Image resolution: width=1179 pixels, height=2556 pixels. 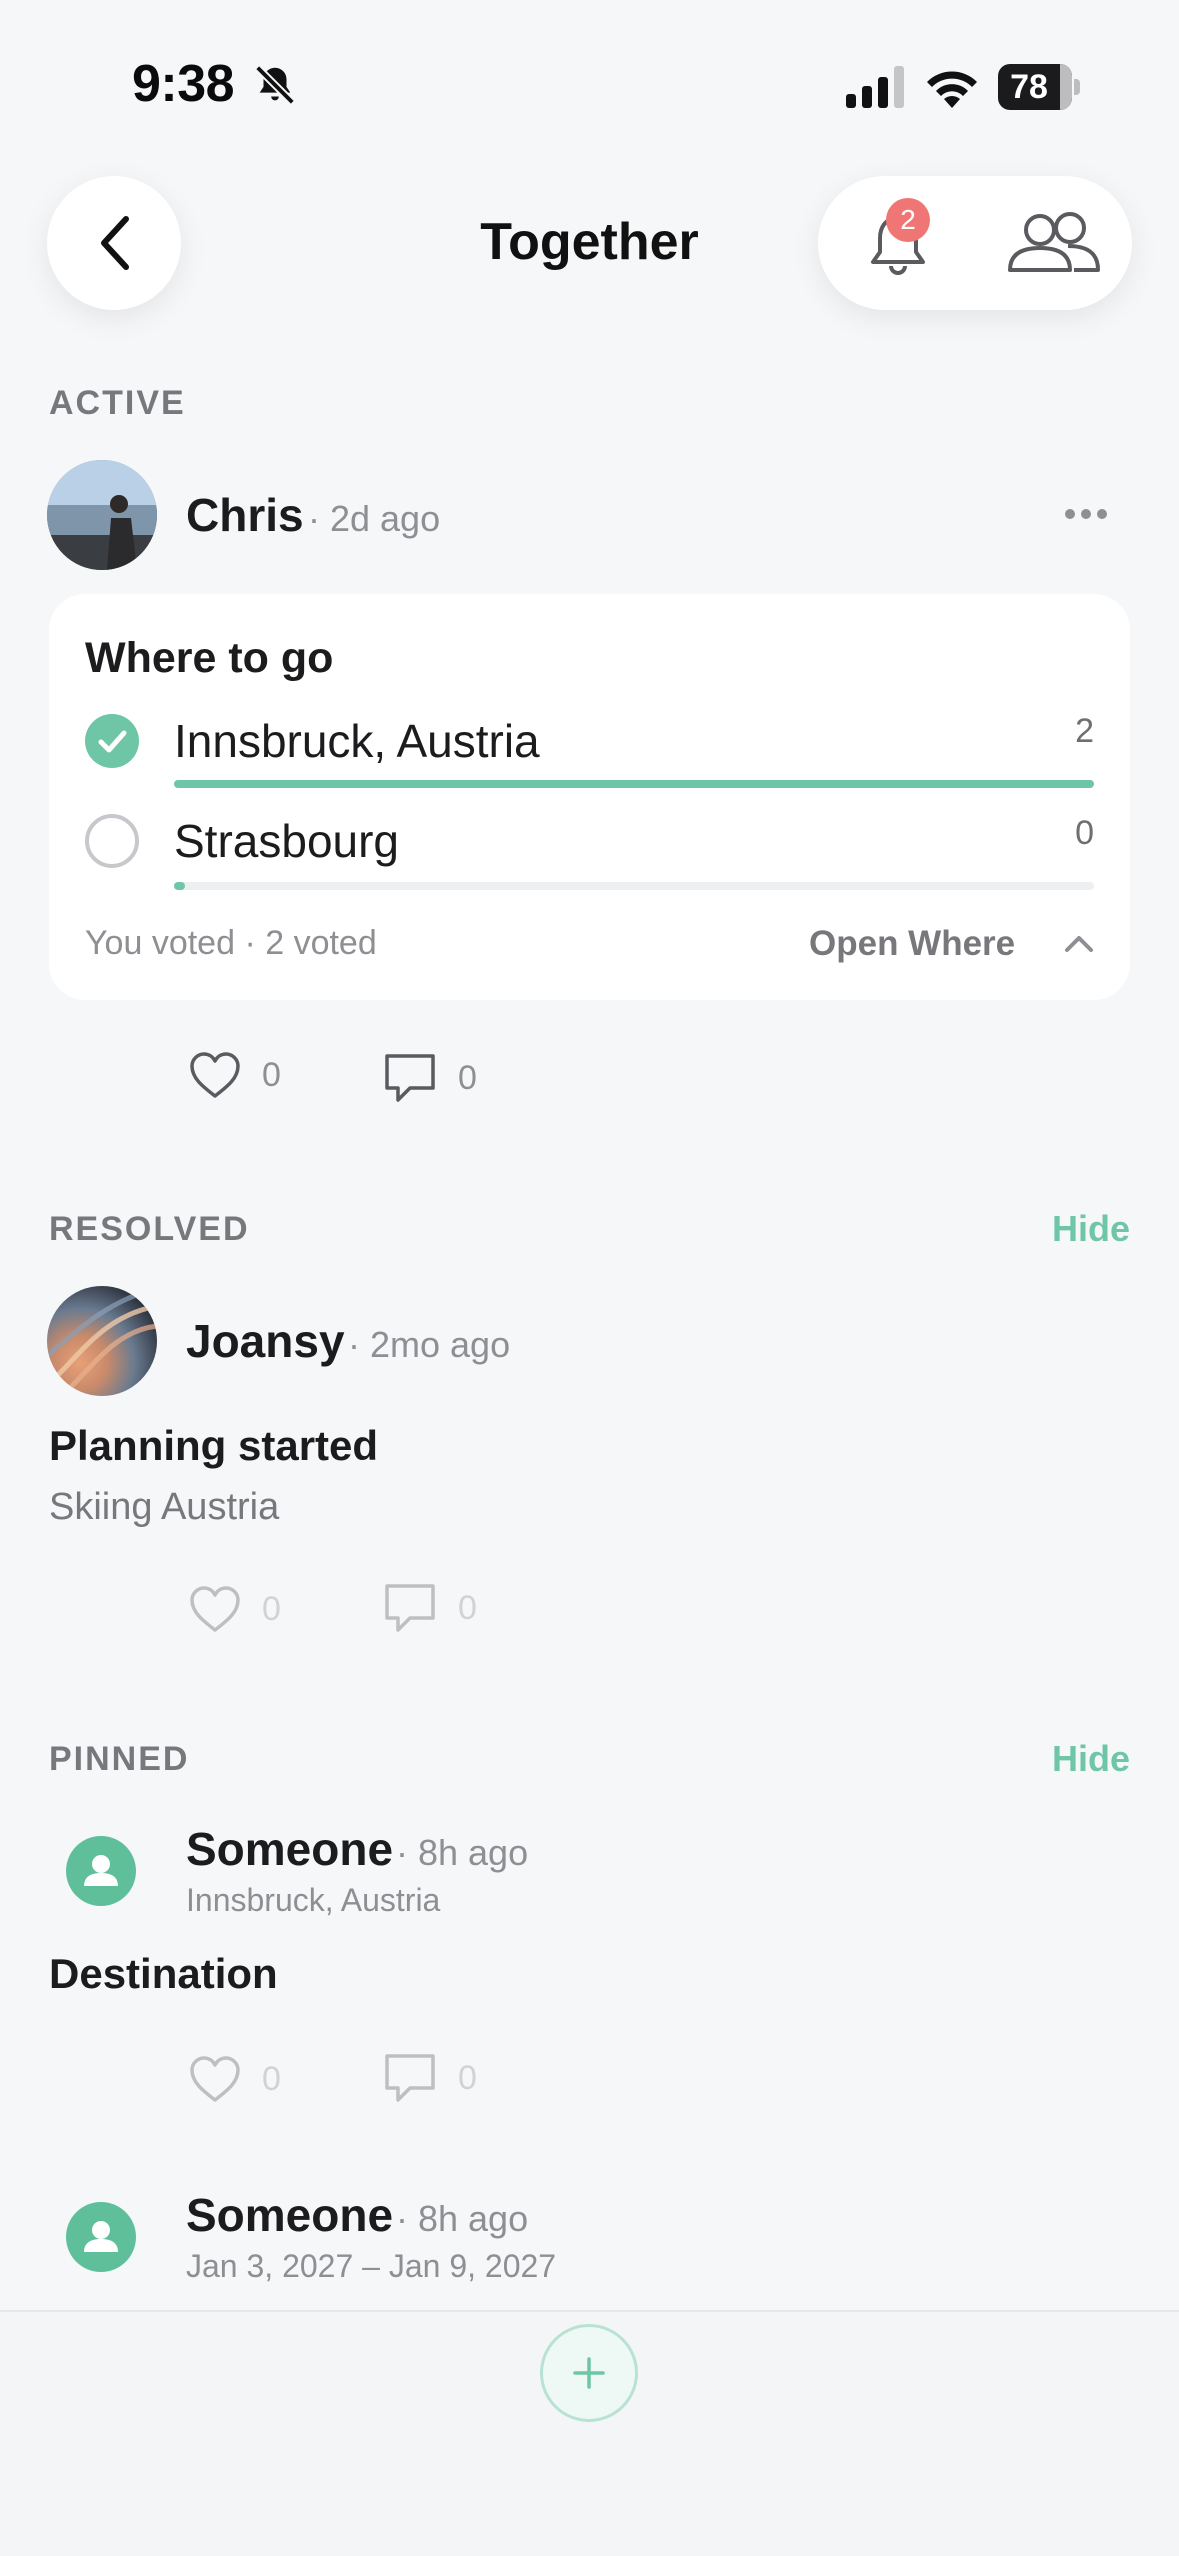 I want to click on battery-indicator: 78, so click(x=1039, y=87).